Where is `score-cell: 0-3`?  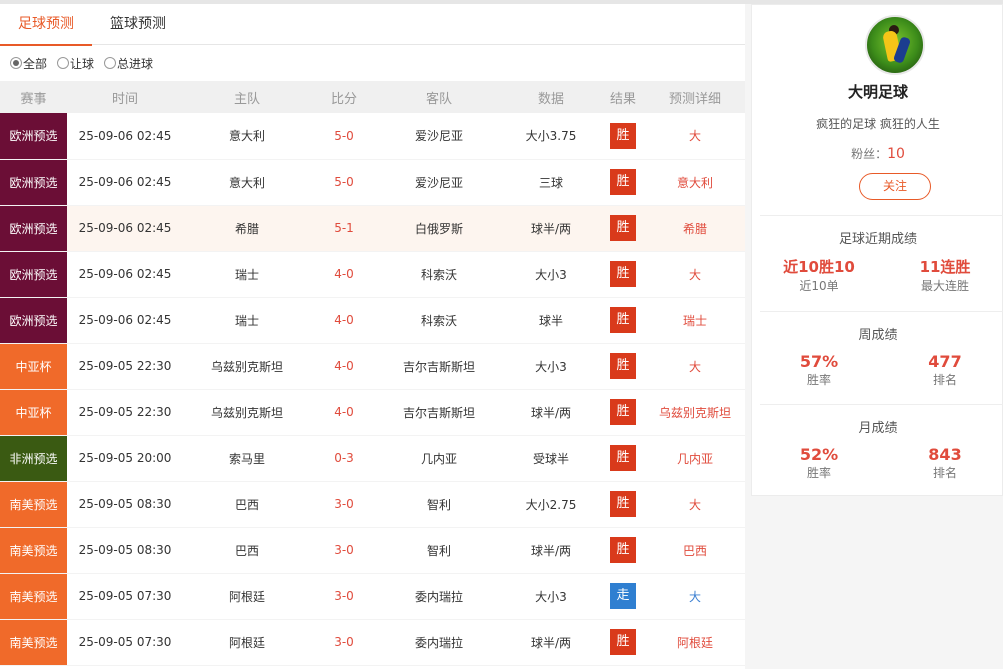
score-cell: 0-3 is located at coordinates (344, 458).